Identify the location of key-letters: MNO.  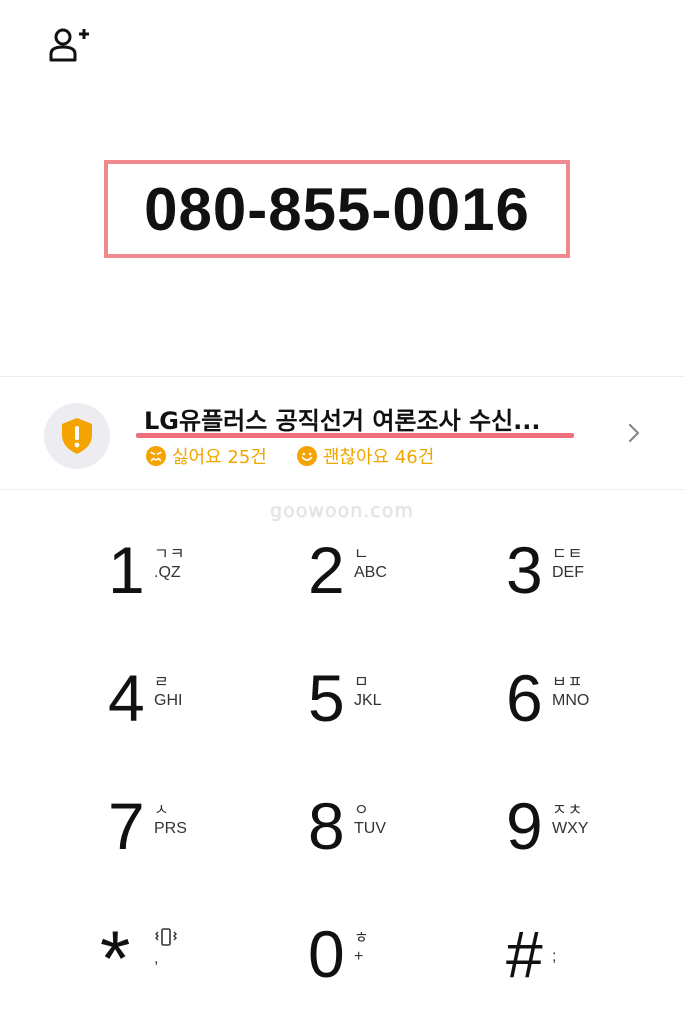
(571, 700).